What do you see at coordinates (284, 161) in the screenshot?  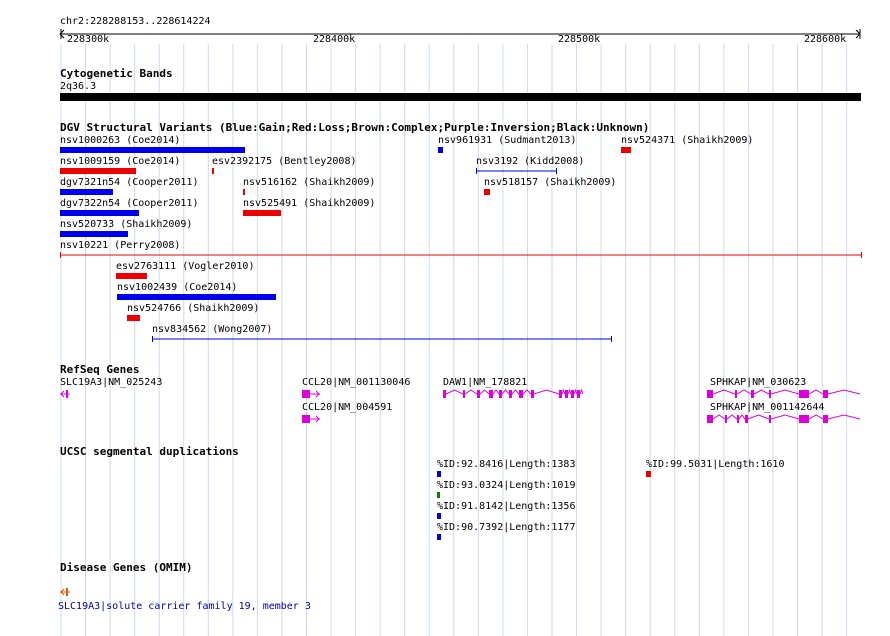 I see `dgv-feature-label: esv2392175 (Bentley2008)` at bounding box center [284, 161].